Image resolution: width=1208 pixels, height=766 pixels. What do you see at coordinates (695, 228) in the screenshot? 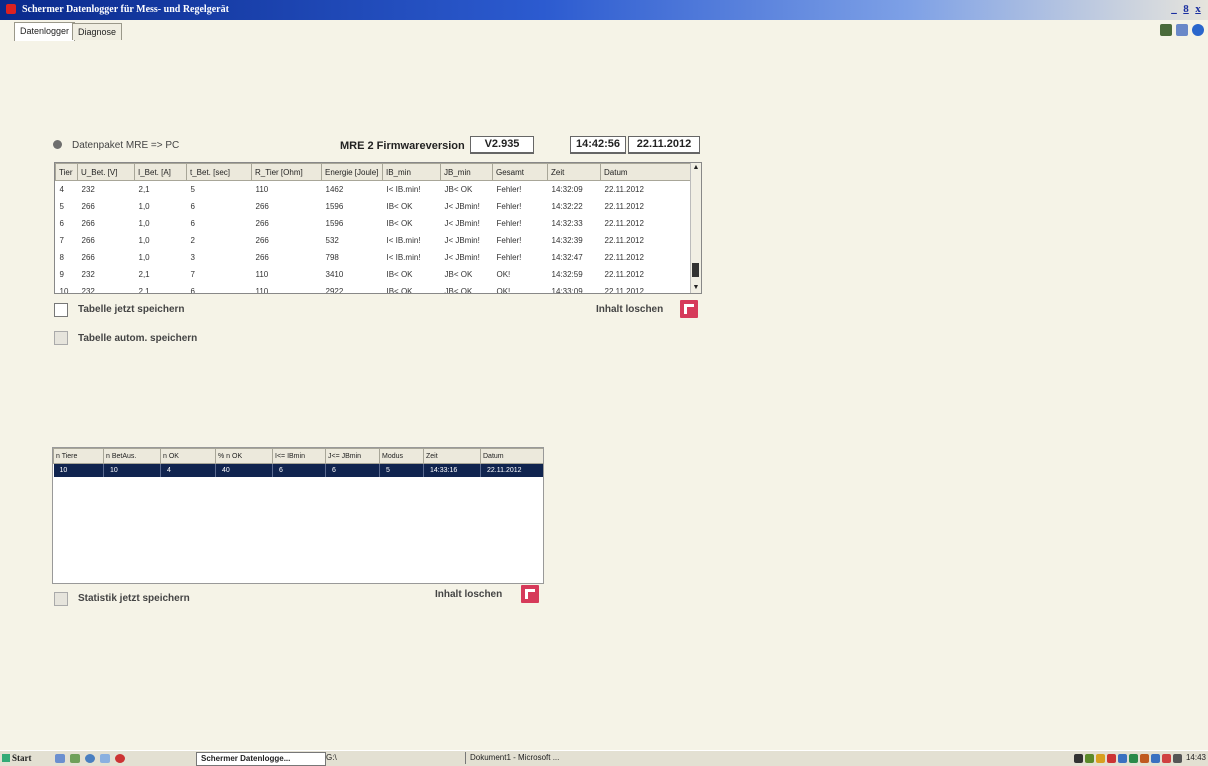
I see `table-scrollbar: ▲ ▼` at bounding box center [695, 228].